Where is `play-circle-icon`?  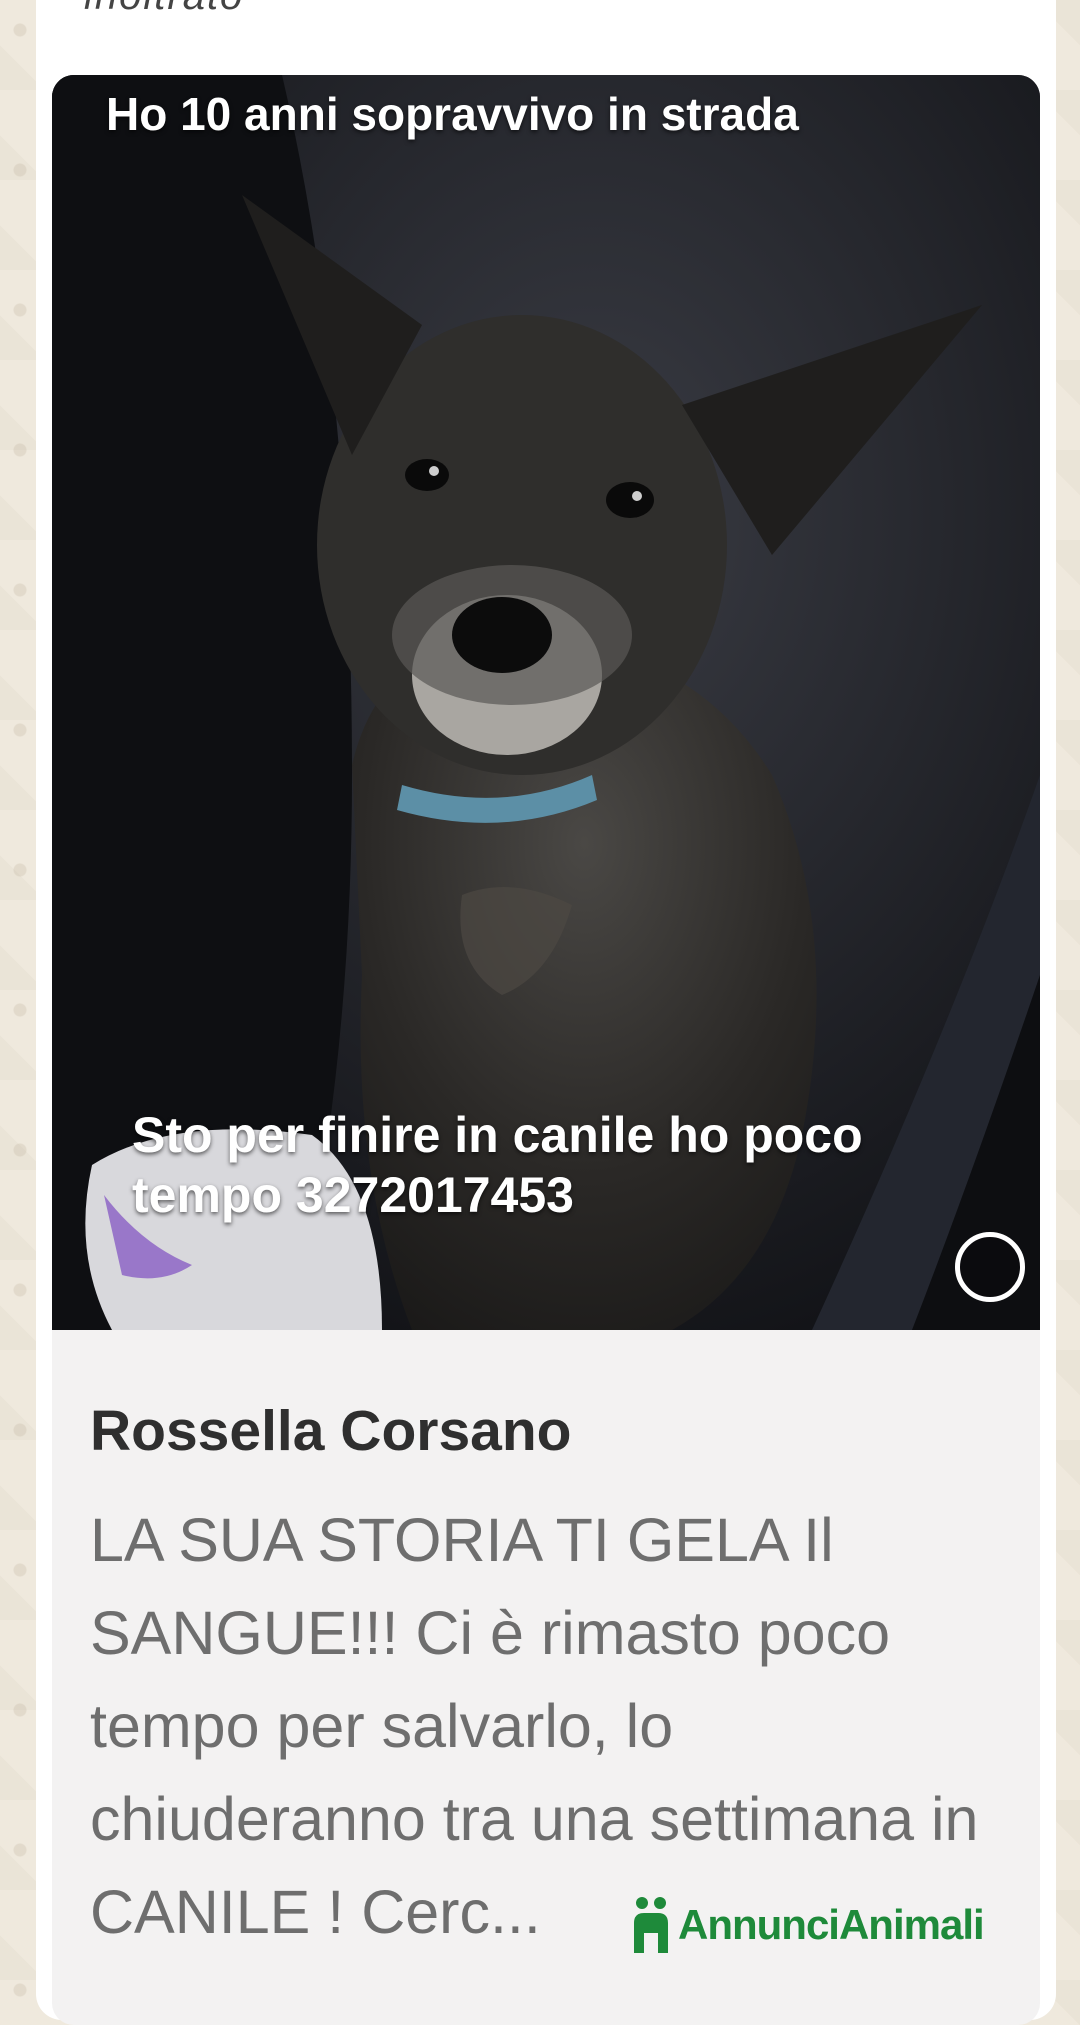 play-circle-icon is located at coordinates (990, 1267).